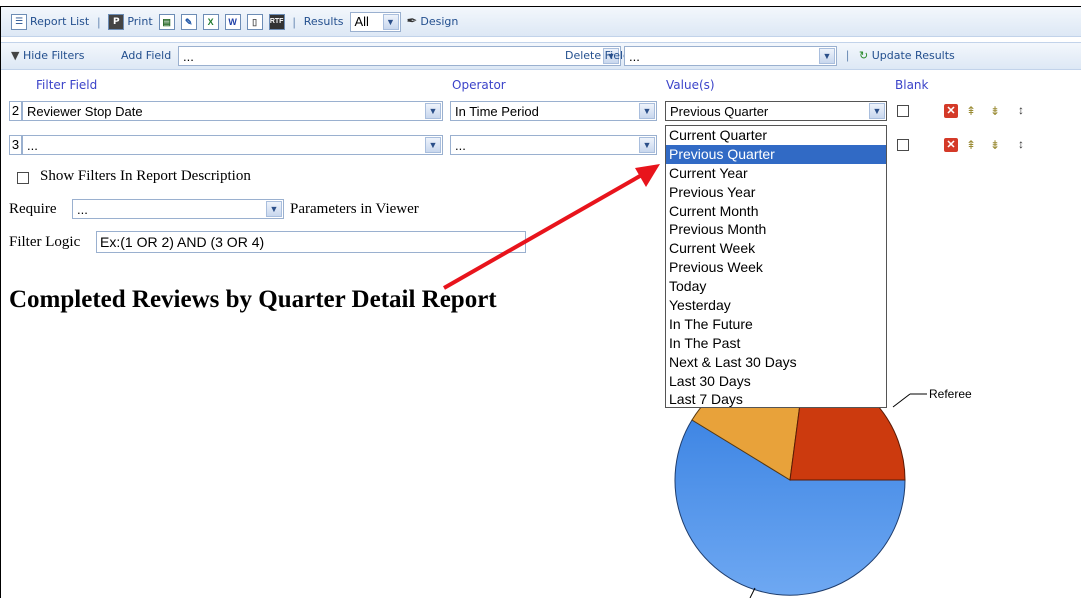 This screenshot has height=598, width=1081. What do you see at coordinates (232, 145) in the screenshot?
I see `filter-field-select: ... ▼` at bounding box center [232, 145].